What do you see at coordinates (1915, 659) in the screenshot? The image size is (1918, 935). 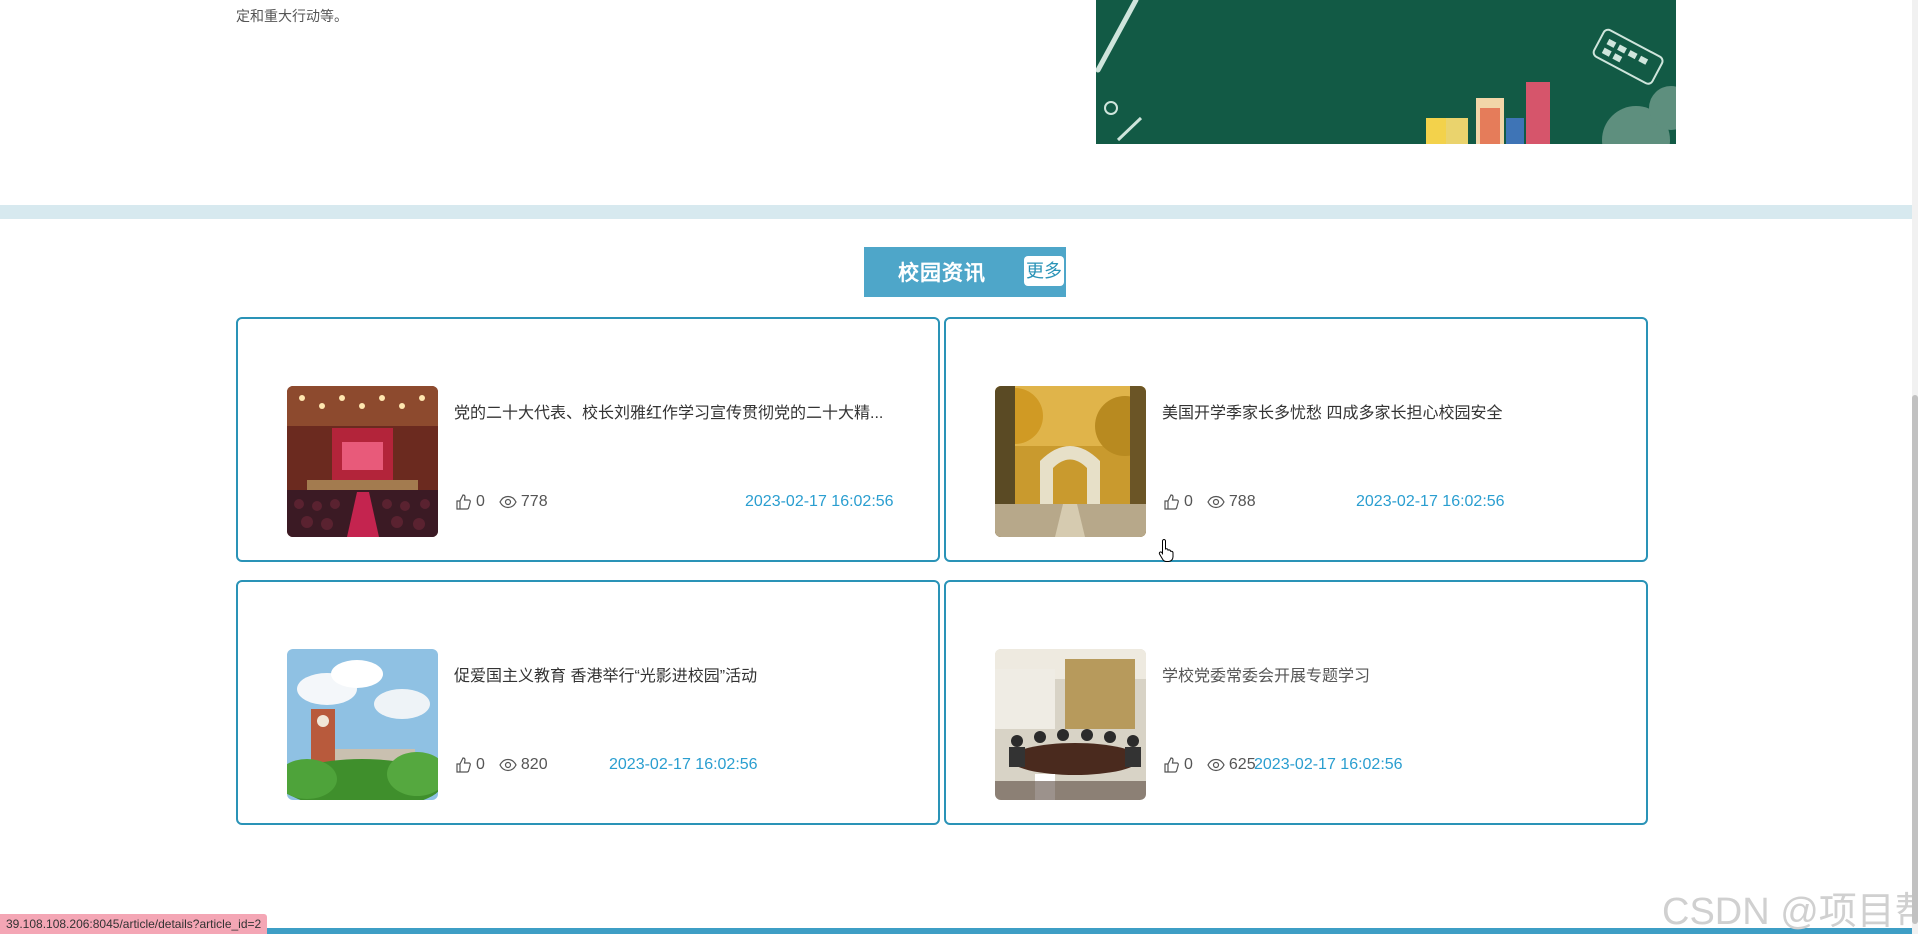 I see `scrollbar-thumb` at bounding box center [1915, 659].